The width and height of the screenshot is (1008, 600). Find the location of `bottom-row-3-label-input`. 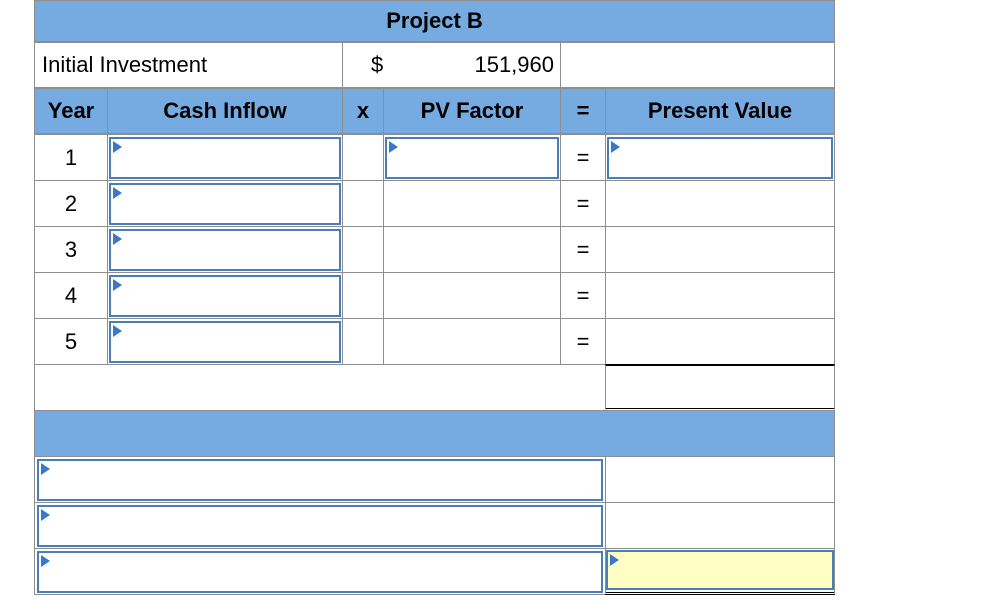

bottom-row-3-label-input is located at coordinates (320, 572).